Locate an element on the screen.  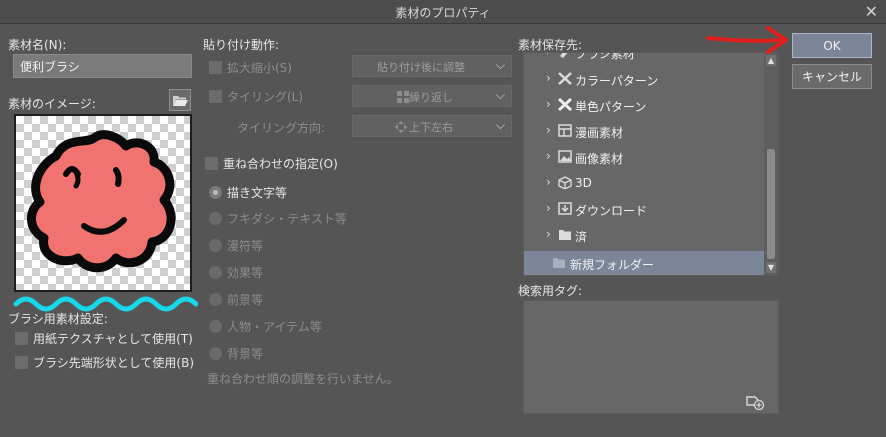
brush-tip-label: ブラシ先端形状として使用(B) is located at coordinates (113, 363).